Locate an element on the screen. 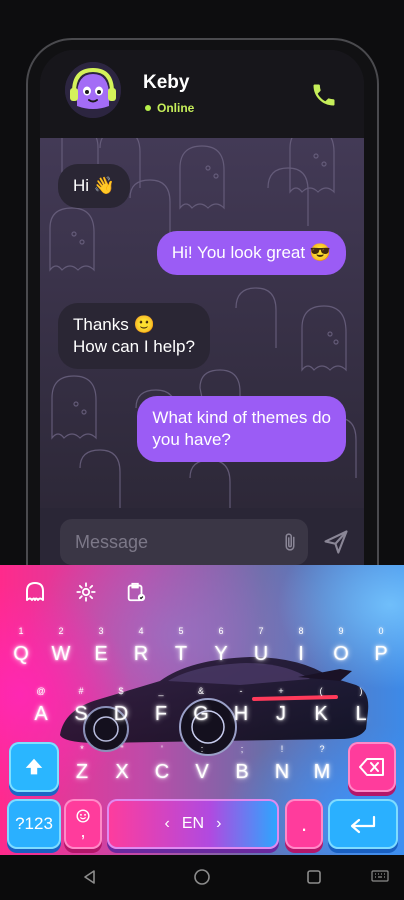  key-y: 6Y is located at coordinates (221, 648).